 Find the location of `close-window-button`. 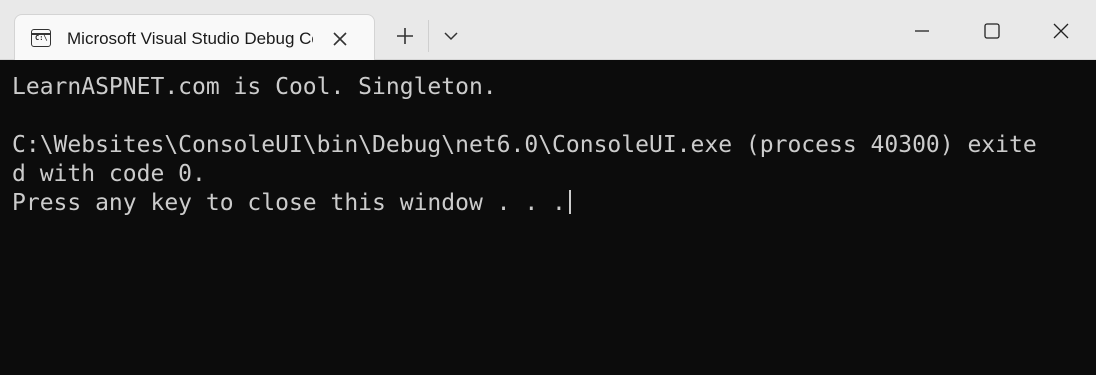

close-window-button is located at coordinates (1061, 31).